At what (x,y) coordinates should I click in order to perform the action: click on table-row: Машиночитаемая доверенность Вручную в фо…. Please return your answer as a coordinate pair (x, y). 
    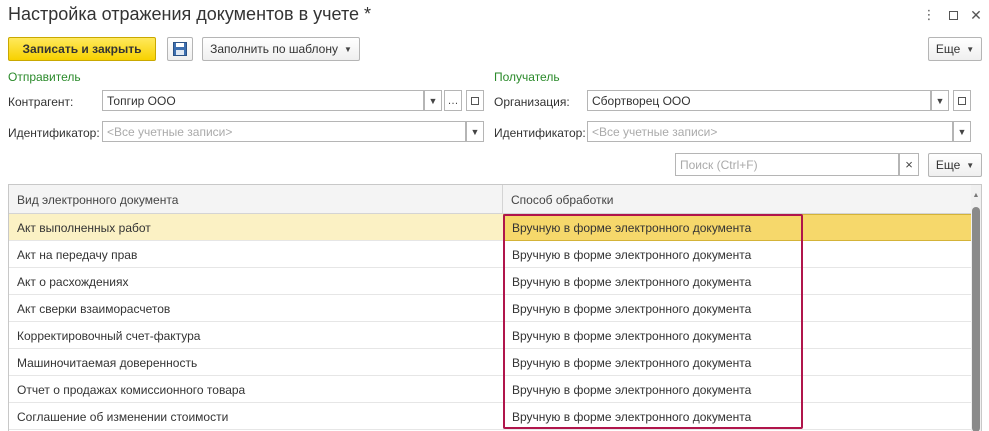
    Looking at the image, I should click on (491, 362).